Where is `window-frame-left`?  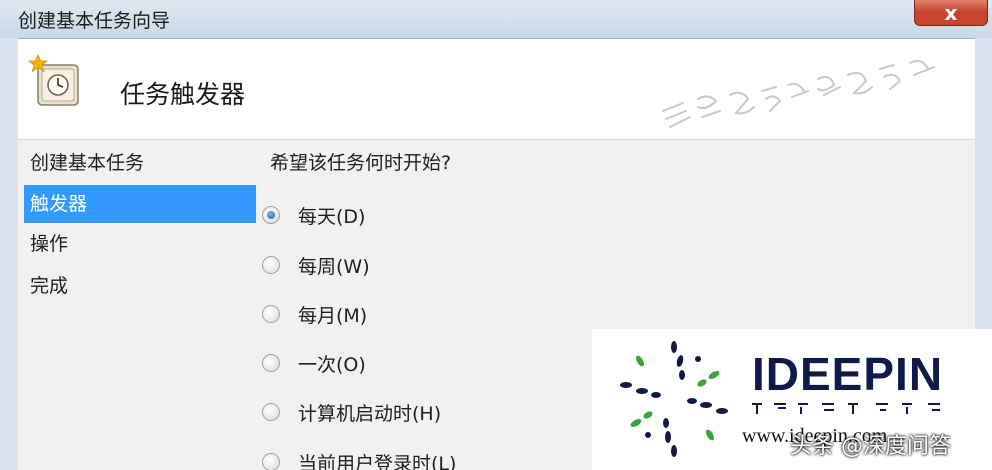
window-frame-left is located at coordinates (9, 254).